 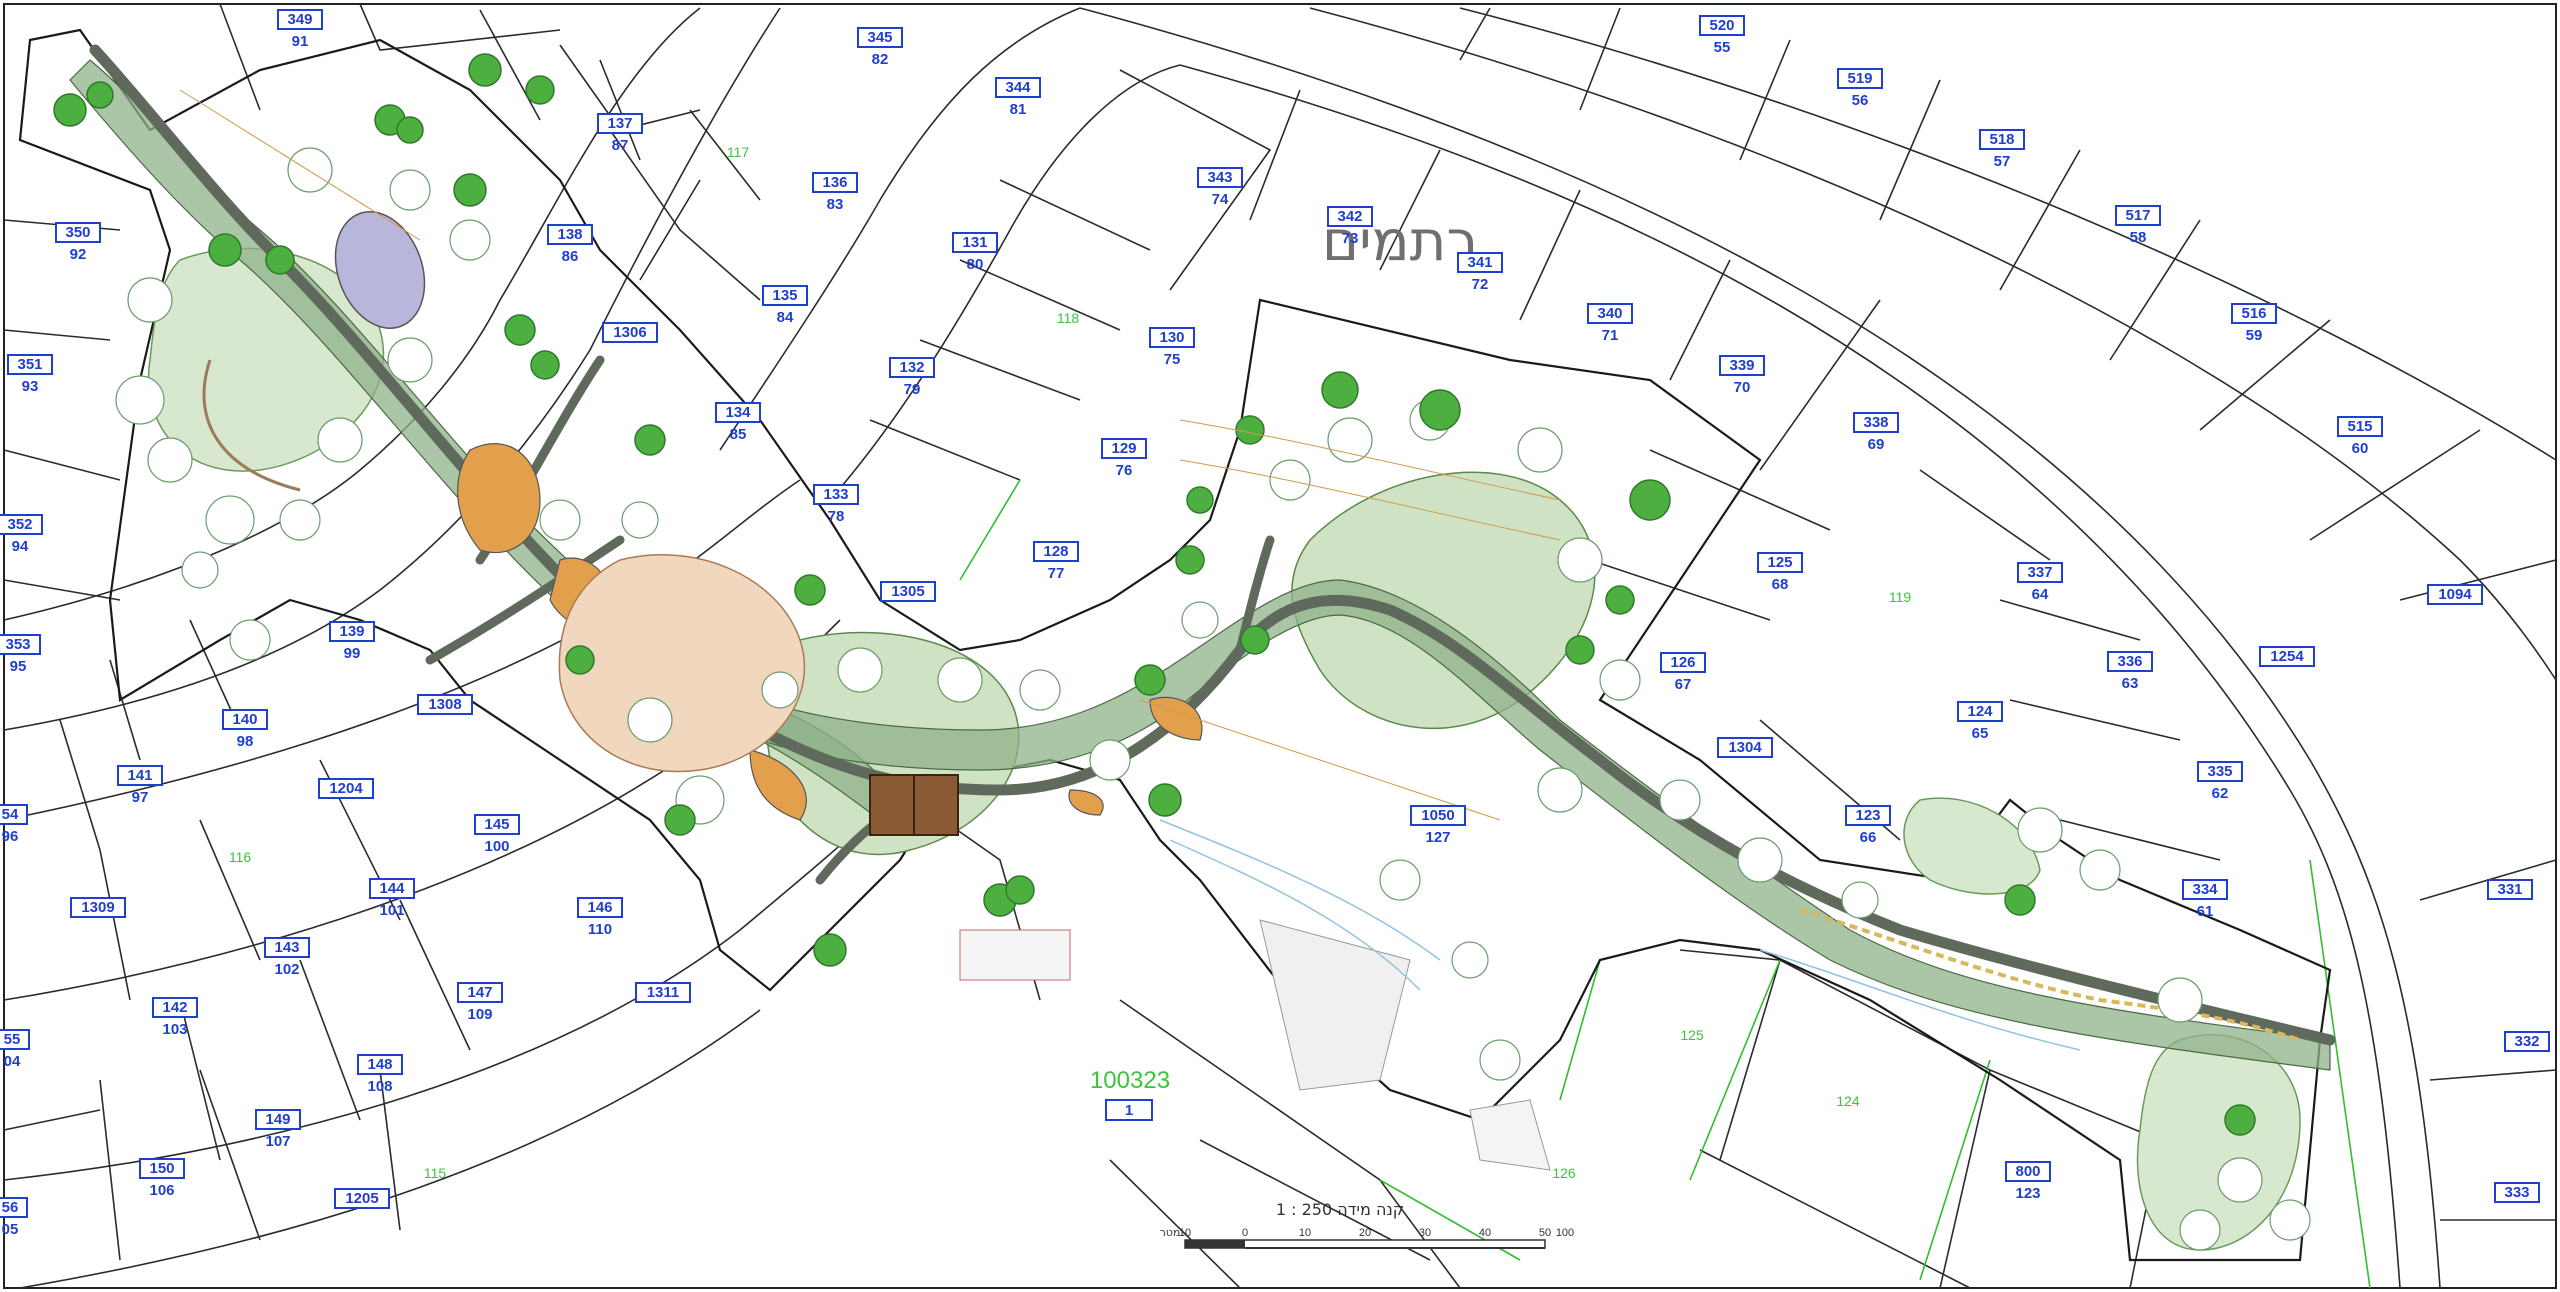 What do you see at coordinates (1437, 837) in the screenshot?
I see `lot-sub-number: 127` at bounding box center [1437, 837].